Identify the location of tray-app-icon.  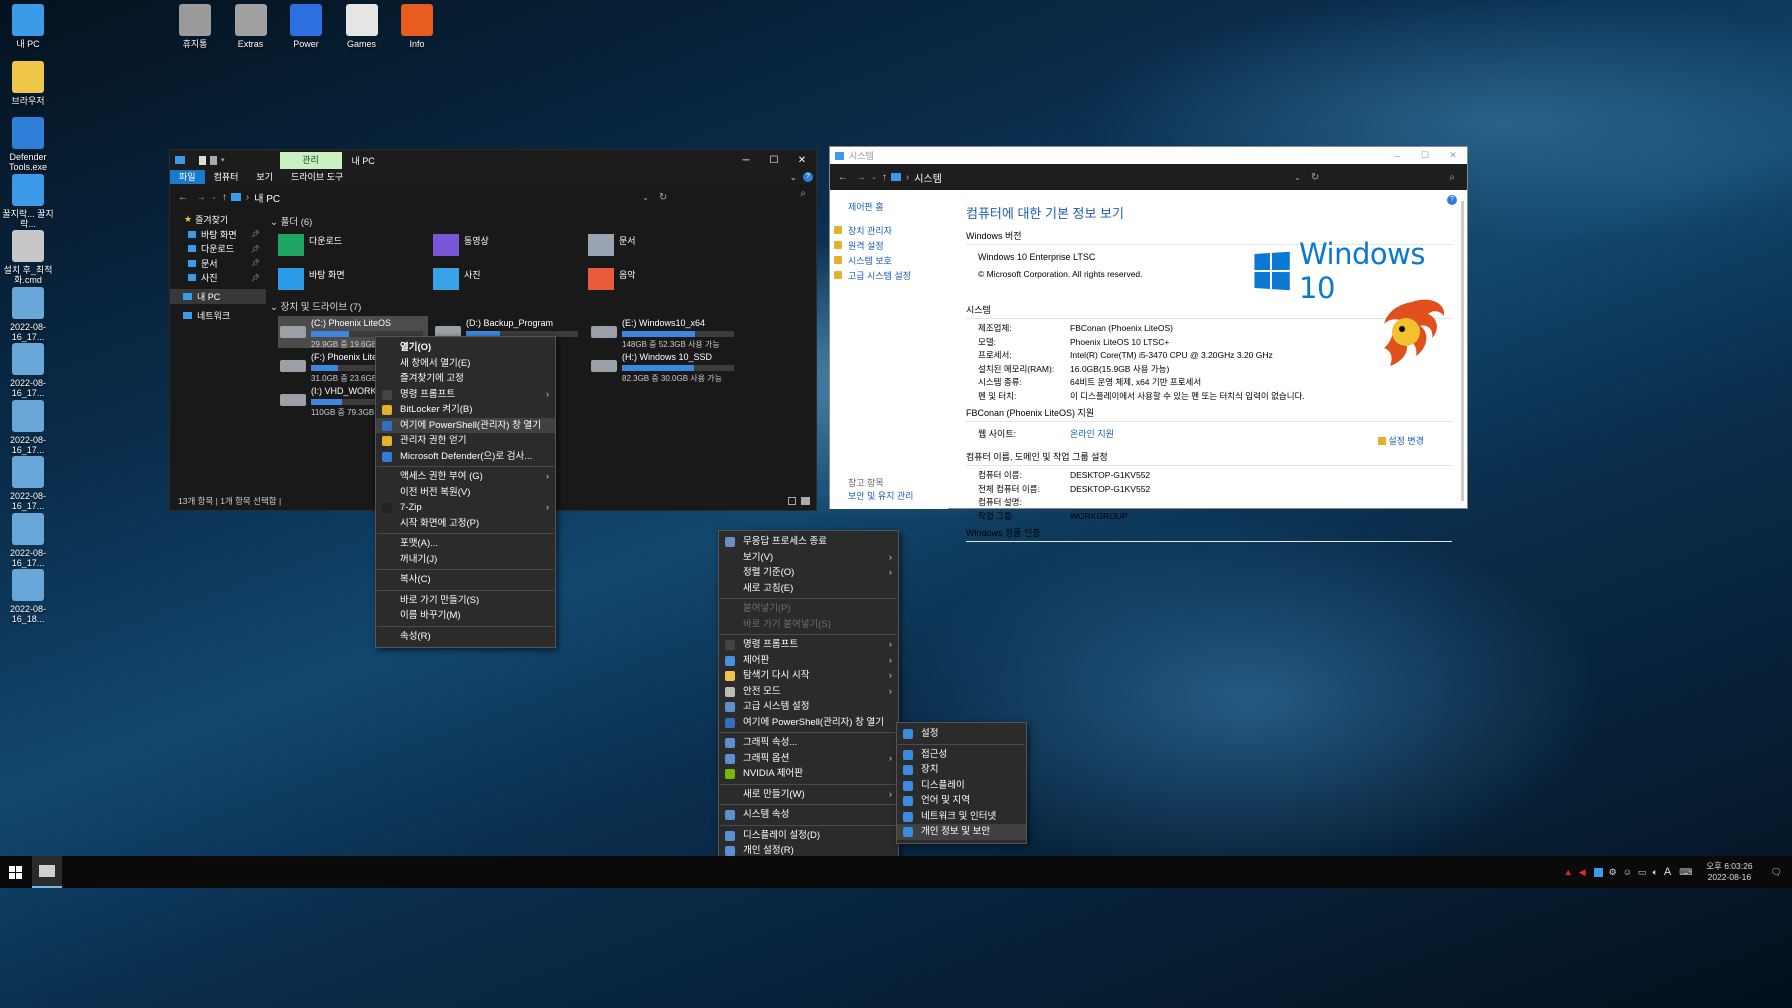
(1598, 872).